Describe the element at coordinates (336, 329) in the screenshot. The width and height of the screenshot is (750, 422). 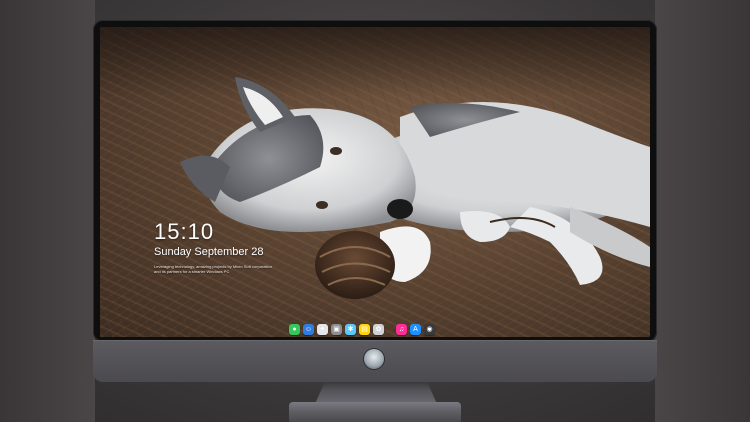
I see `preview-icon: ▣` at that location.